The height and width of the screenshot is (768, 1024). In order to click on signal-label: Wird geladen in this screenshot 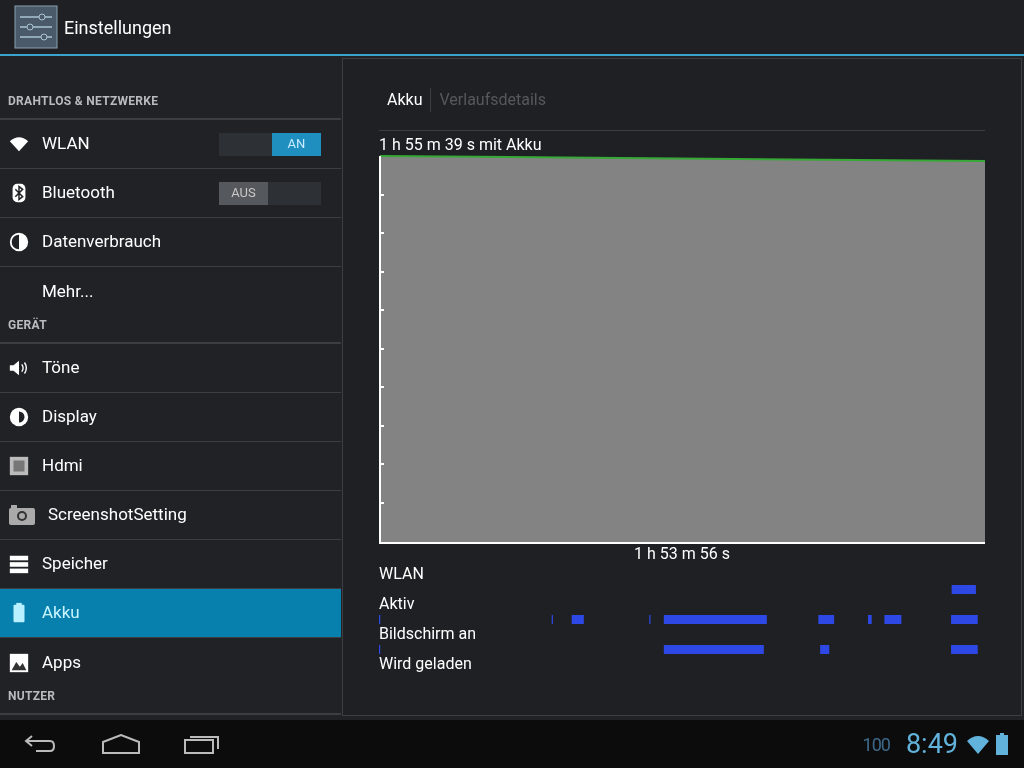, I will do `click(425, 664)`.